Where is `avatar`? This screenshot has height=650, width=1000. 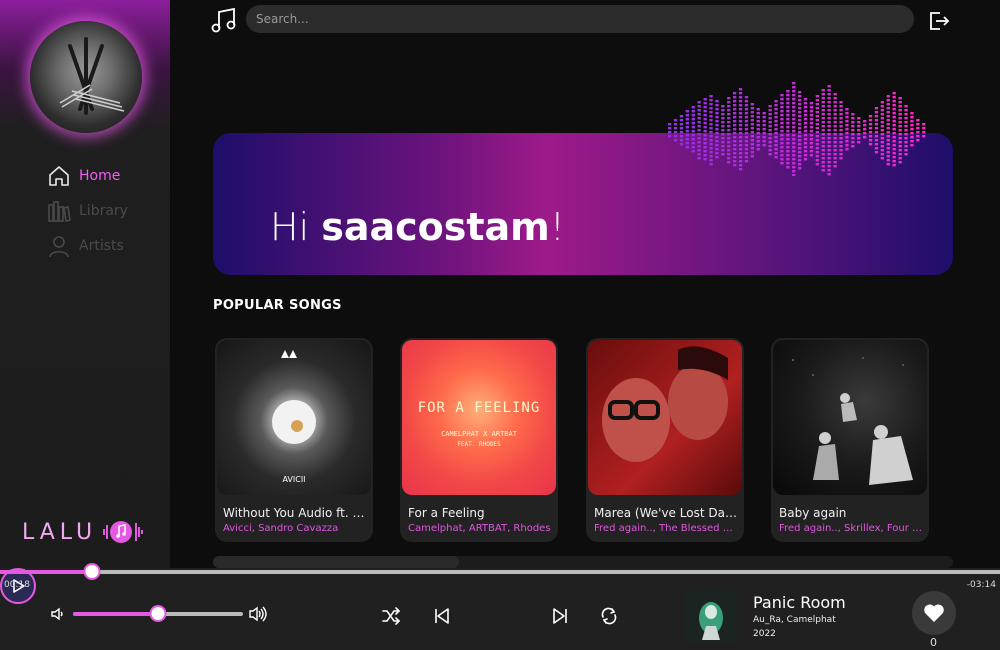
avatar is located at coordinates (86, 77).